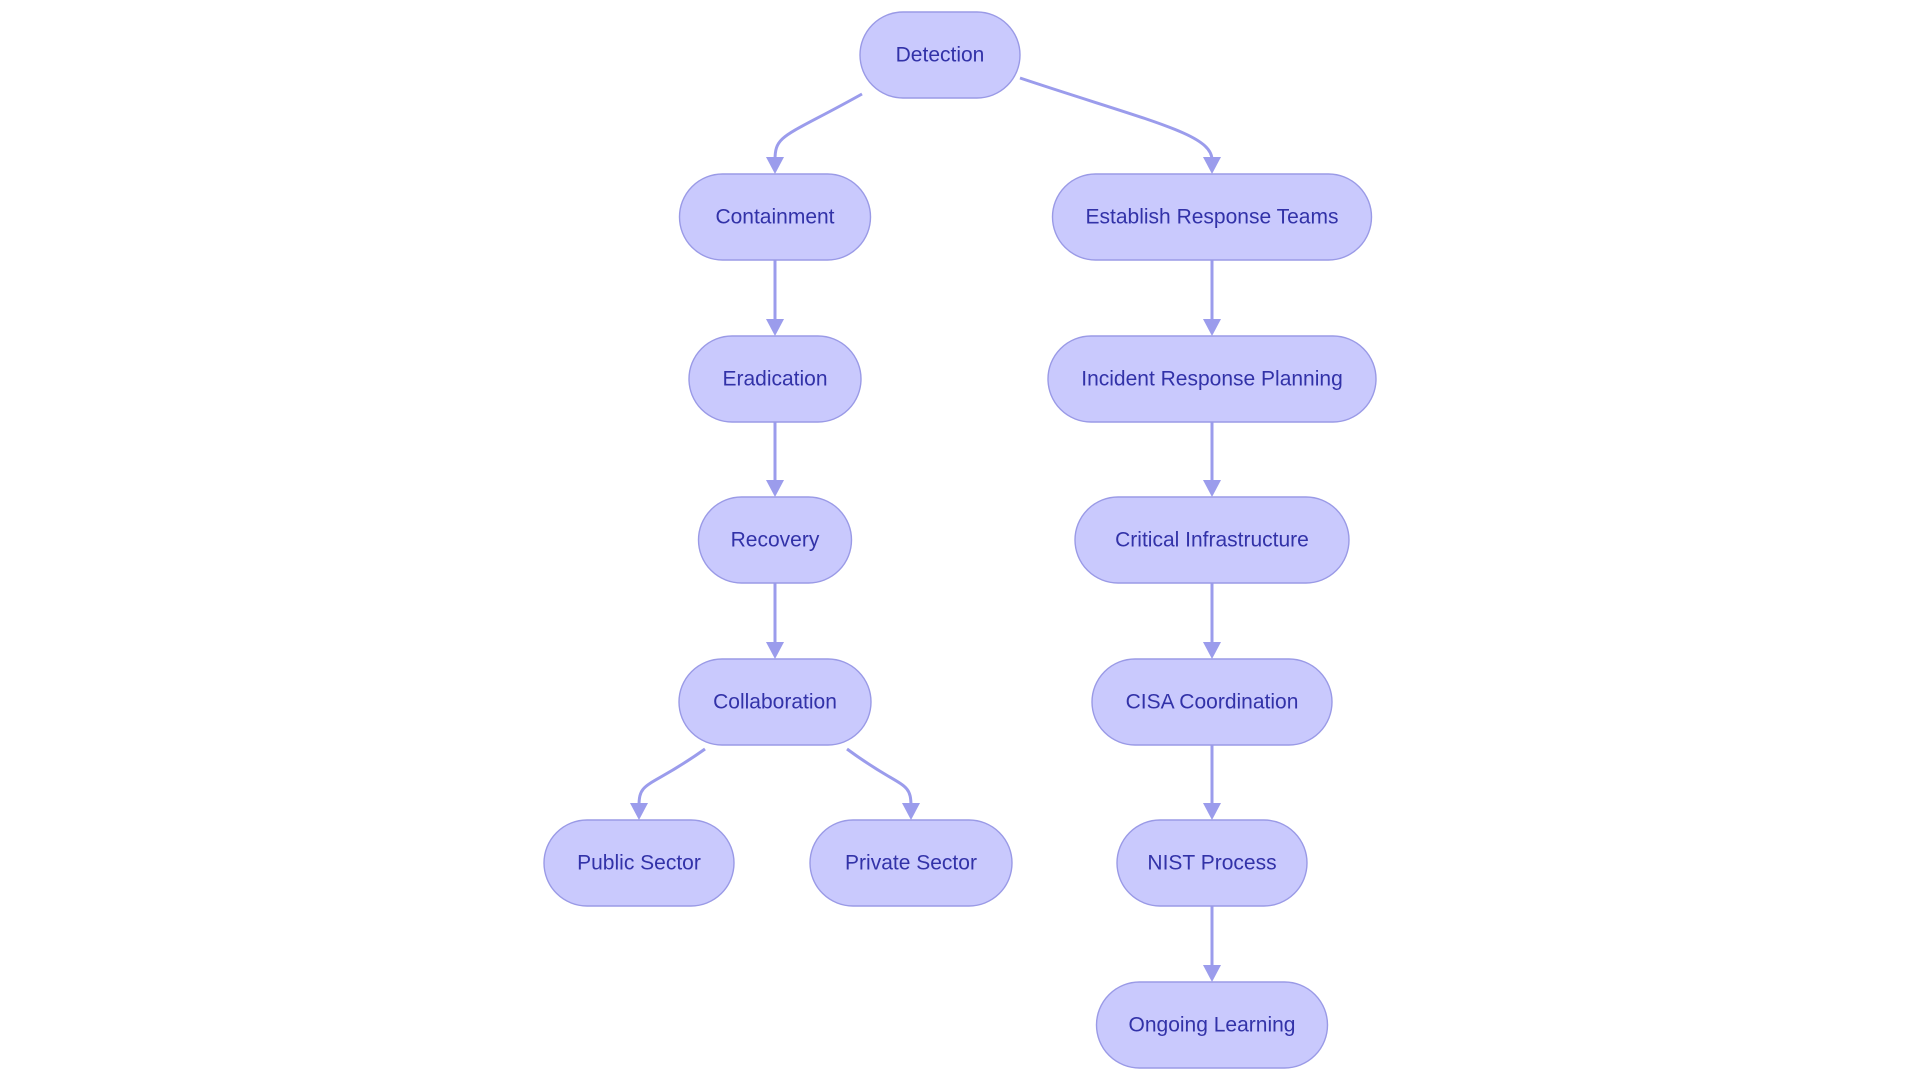 This screenshot has width=1920, height=1080. What do you see at coordinates (775, 298) in the screenshot?
I see `edge-containment-to-eradication` at bounding box center [775, 298].